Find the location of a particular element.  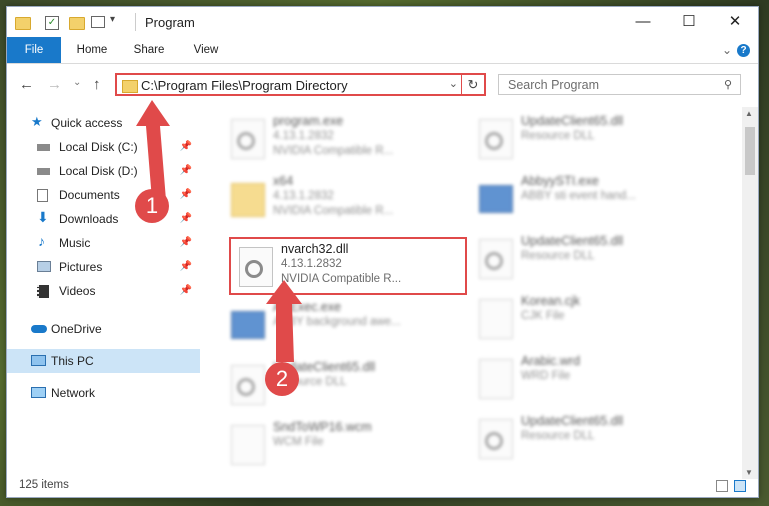

help-icon: ? is located at coordinates (743, 50).